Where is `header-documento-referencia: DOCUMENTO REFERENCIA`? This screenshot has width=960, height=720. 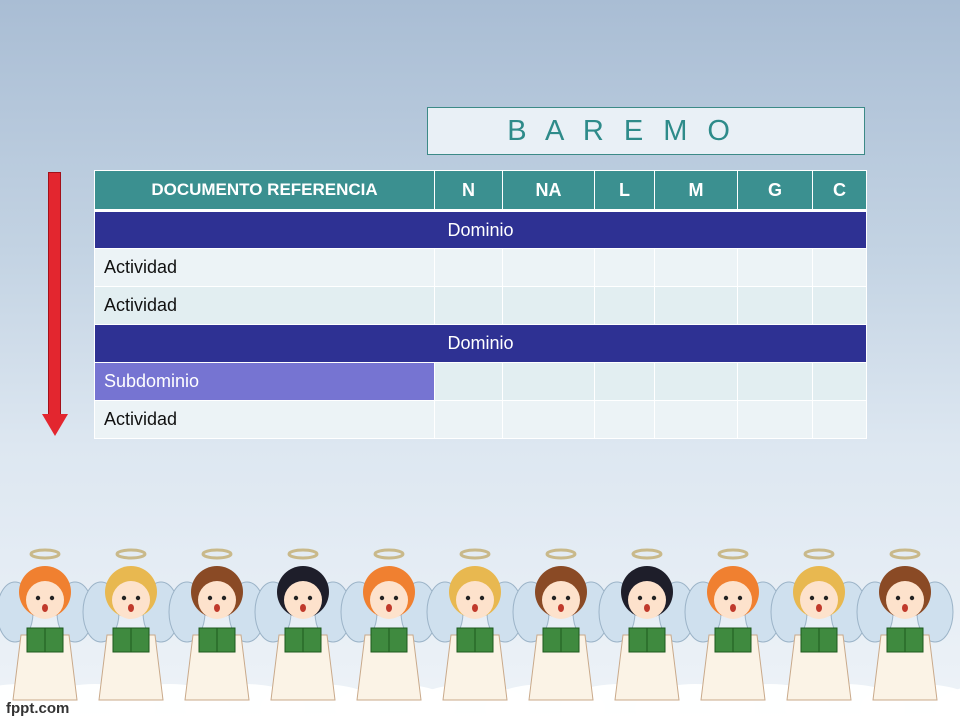
header-documento-referencia: DOCUMENTO REFERENCIA is located at coordinates (264, 191).